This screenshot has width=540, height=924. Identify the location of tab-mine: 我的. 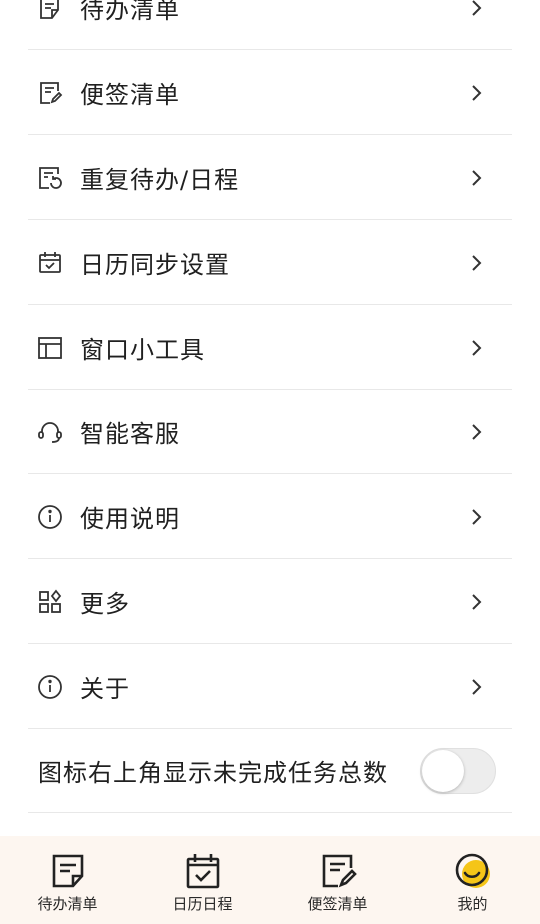
(472, 880).